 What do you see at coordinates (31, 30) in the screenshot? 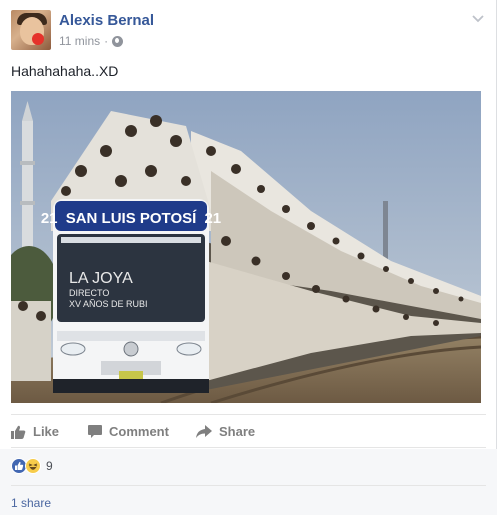
I see `author-avatar` at bounding box center [31, 30].